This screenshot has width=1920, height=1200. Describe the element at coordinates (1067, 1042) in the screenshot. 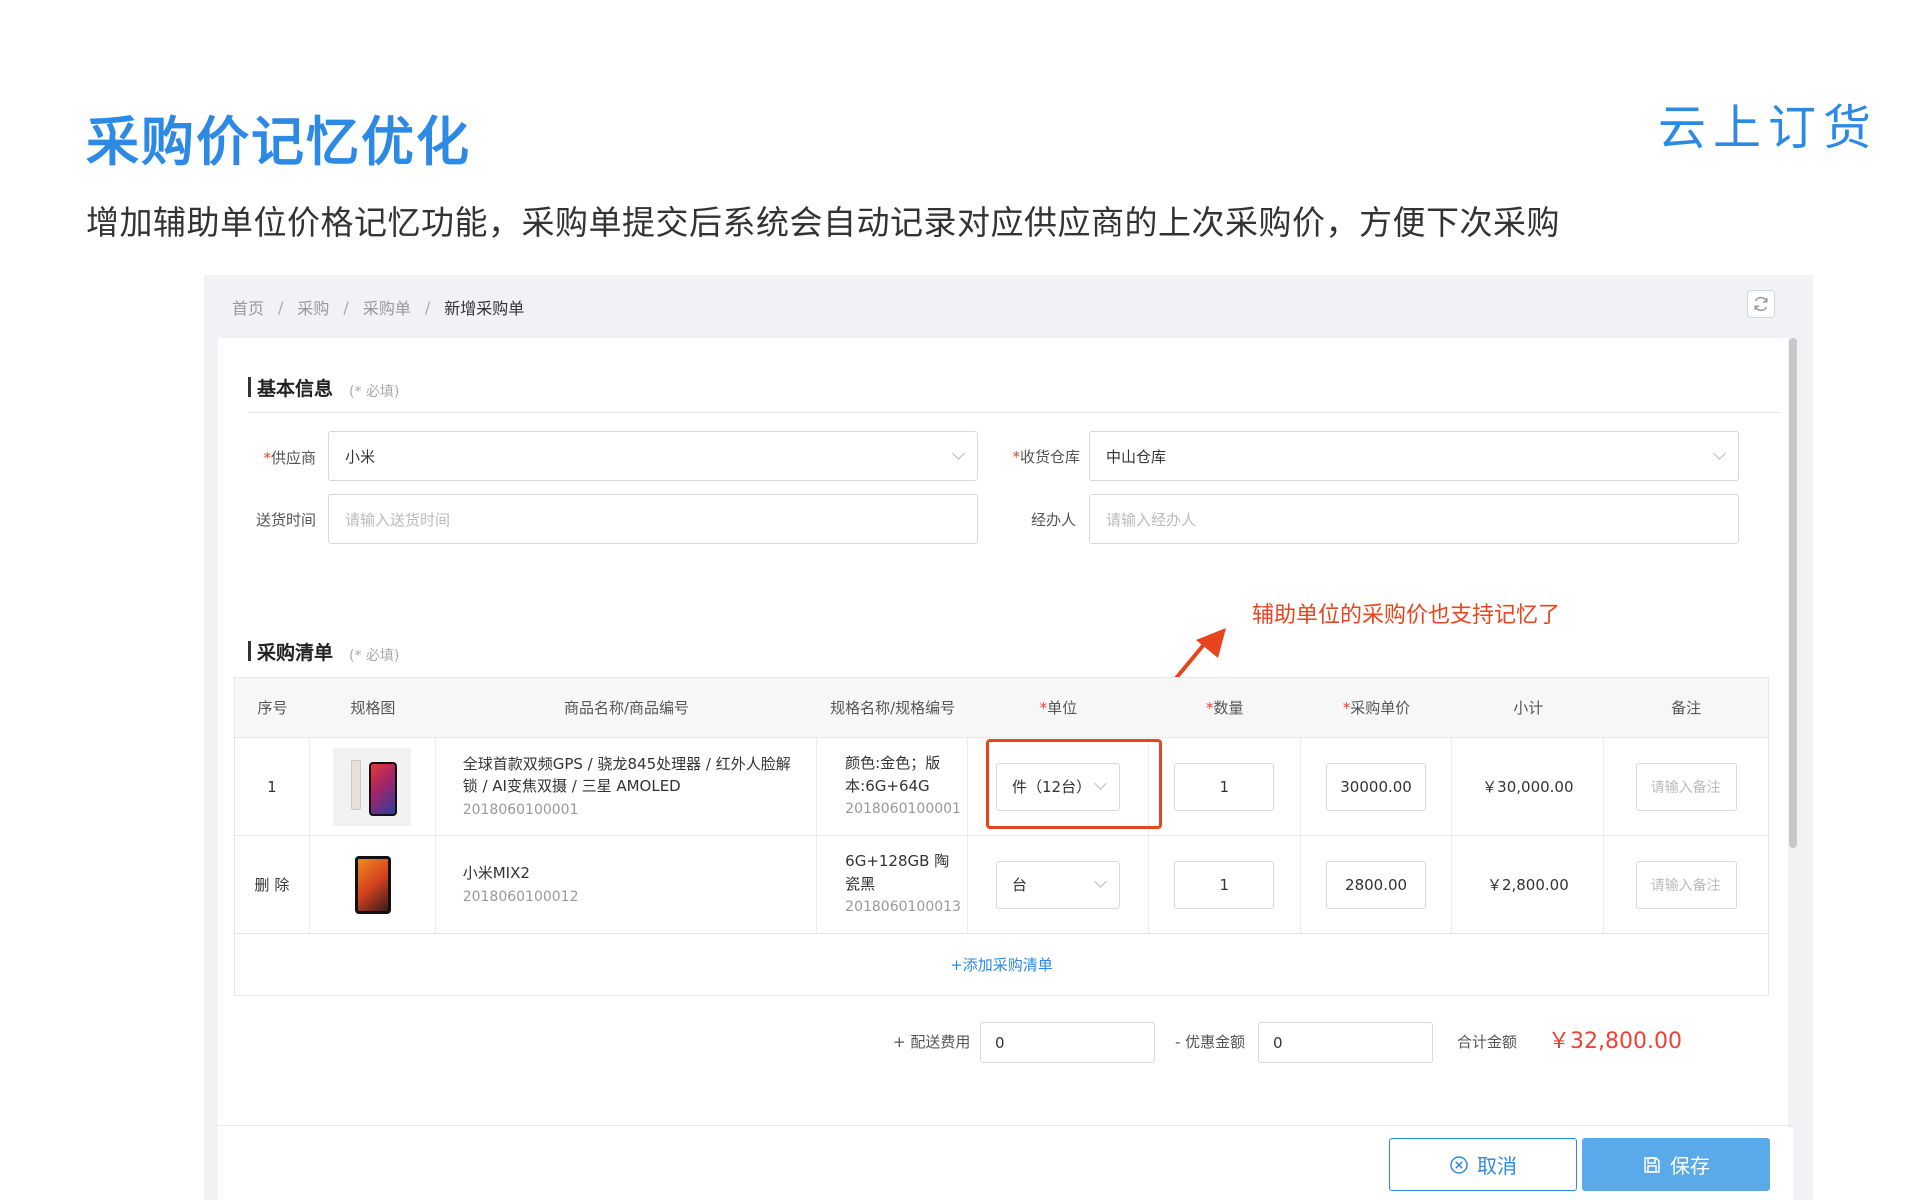

I see `shipping-input: 0` at that location.